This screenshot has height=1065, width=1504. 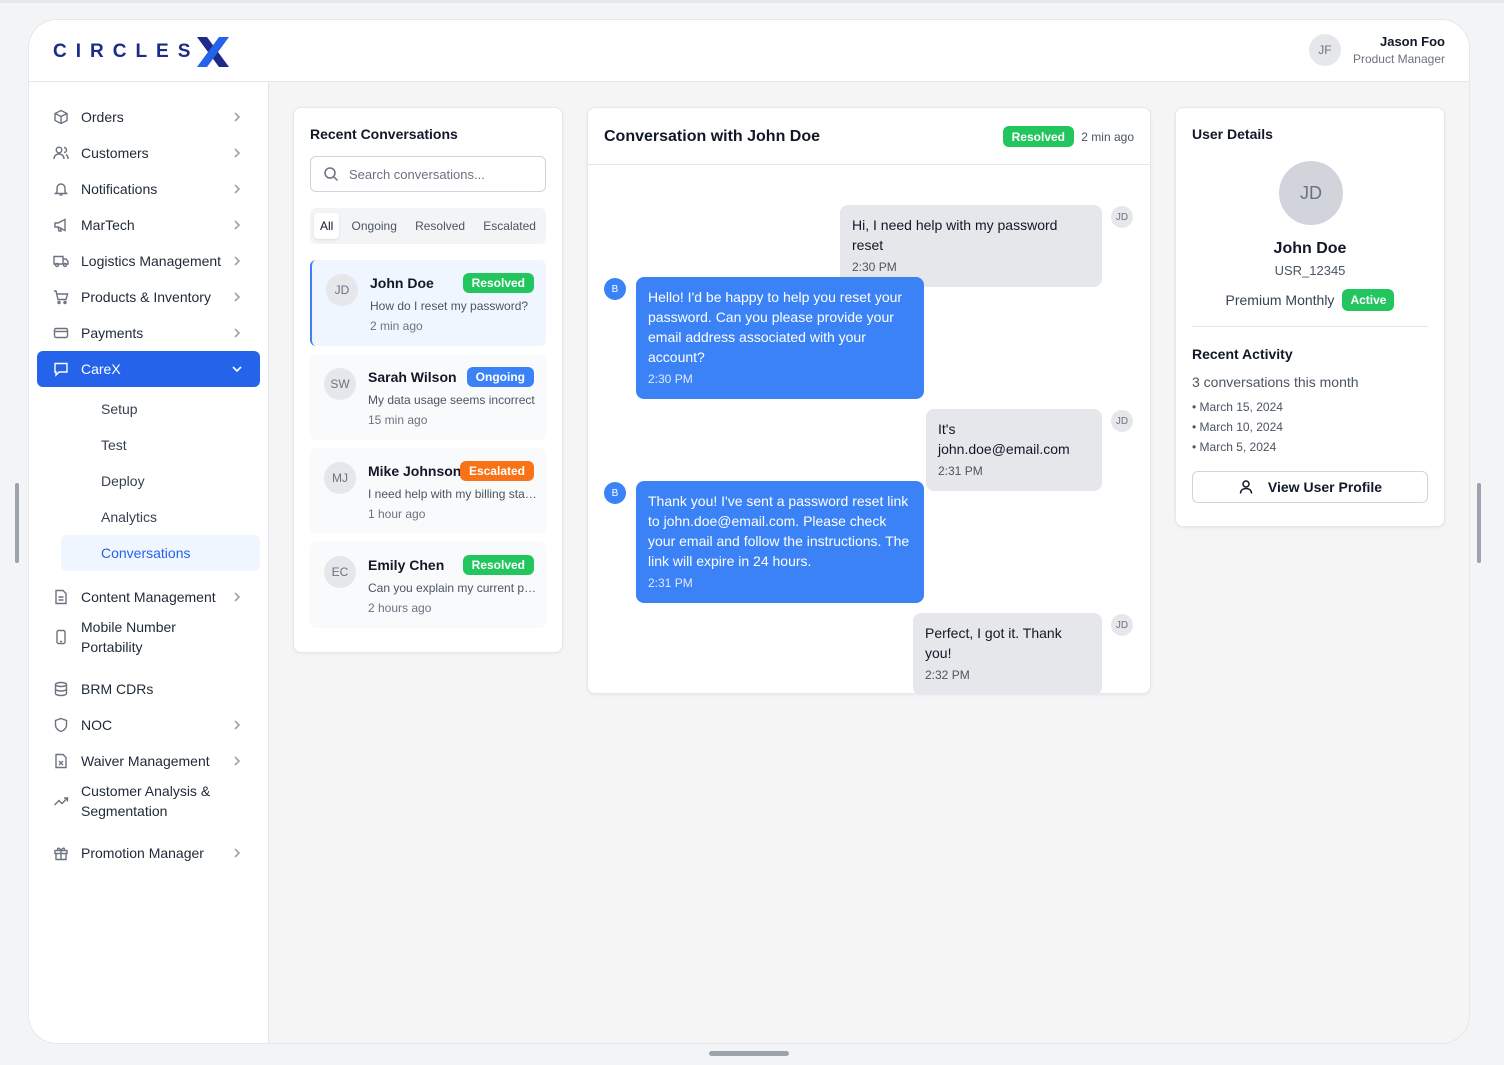 What do you see at coordinates (400, 608) in the screenshot?
I see `conversation-time: 2 hours ago` at bounding box center [400, 608].